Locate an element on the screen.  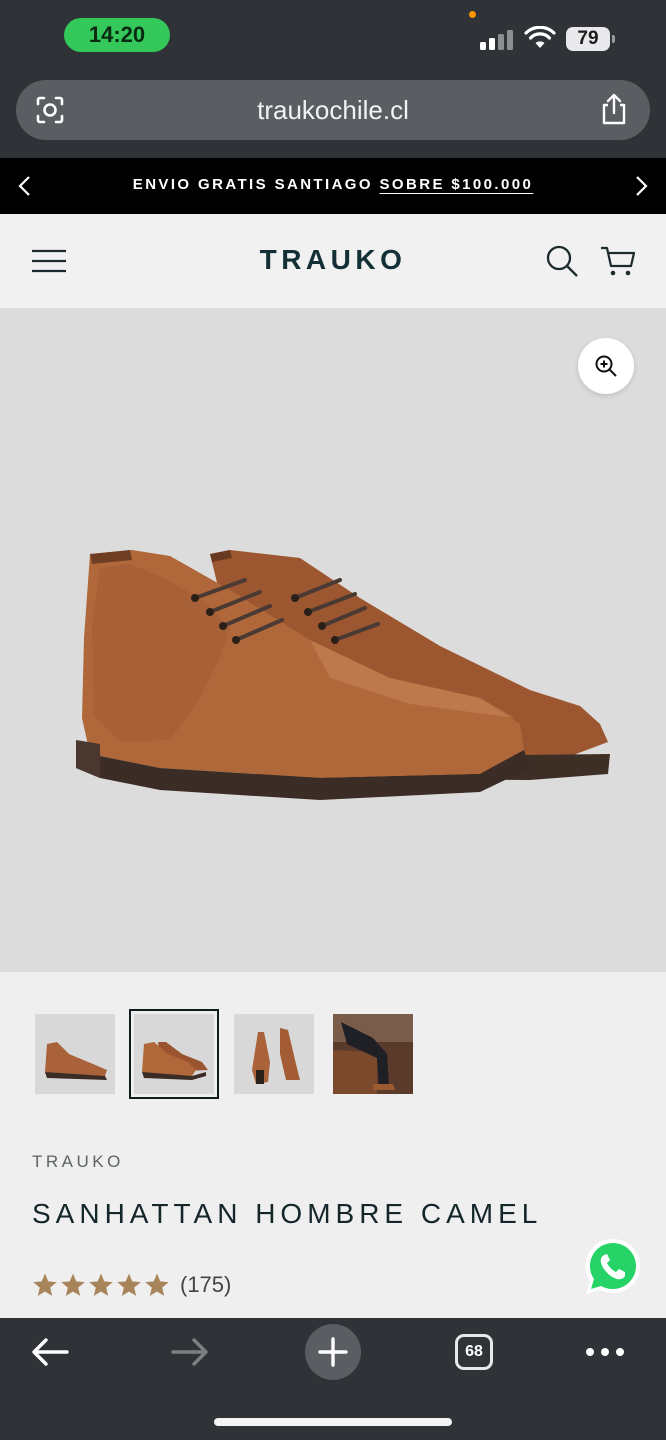
review-count: (175) is located at coordinates (205, 1285).